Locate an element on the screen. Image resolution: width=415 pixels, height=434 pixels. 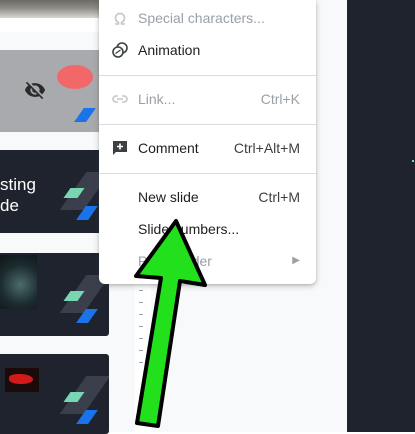
menu-item-new-slide: New slide Ctrl+M is located at coordinates (207, 197).